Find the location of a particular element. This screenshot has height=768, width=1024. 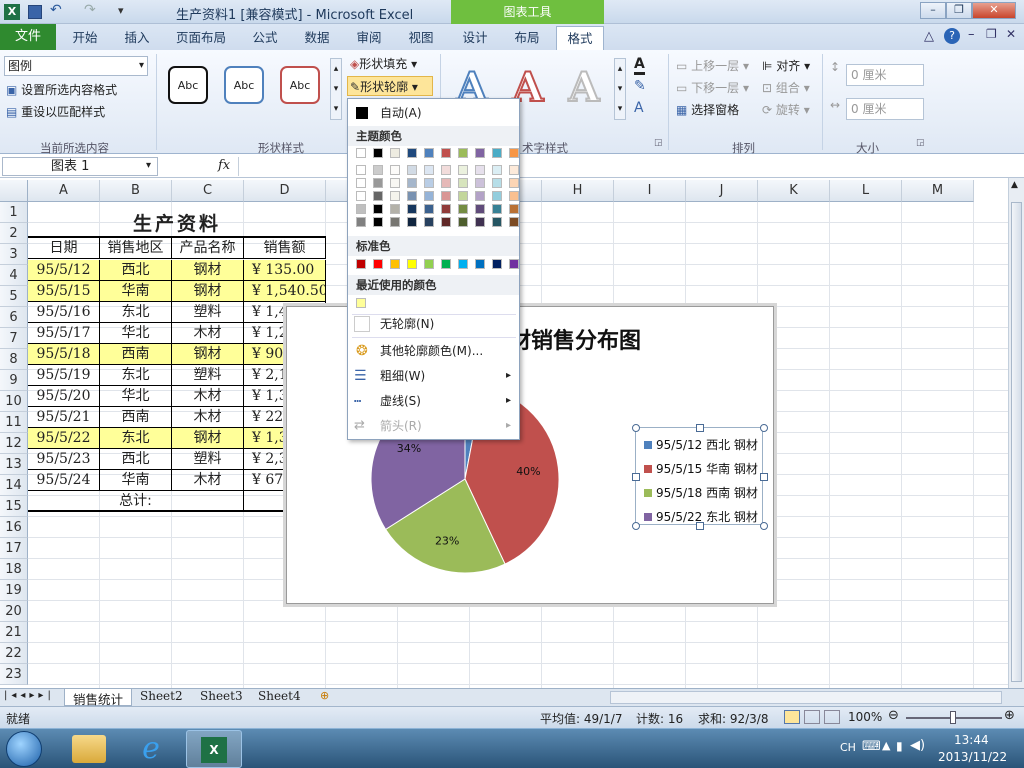

table-row-cell: 95/5/17 is located at coordinates (64, 333).